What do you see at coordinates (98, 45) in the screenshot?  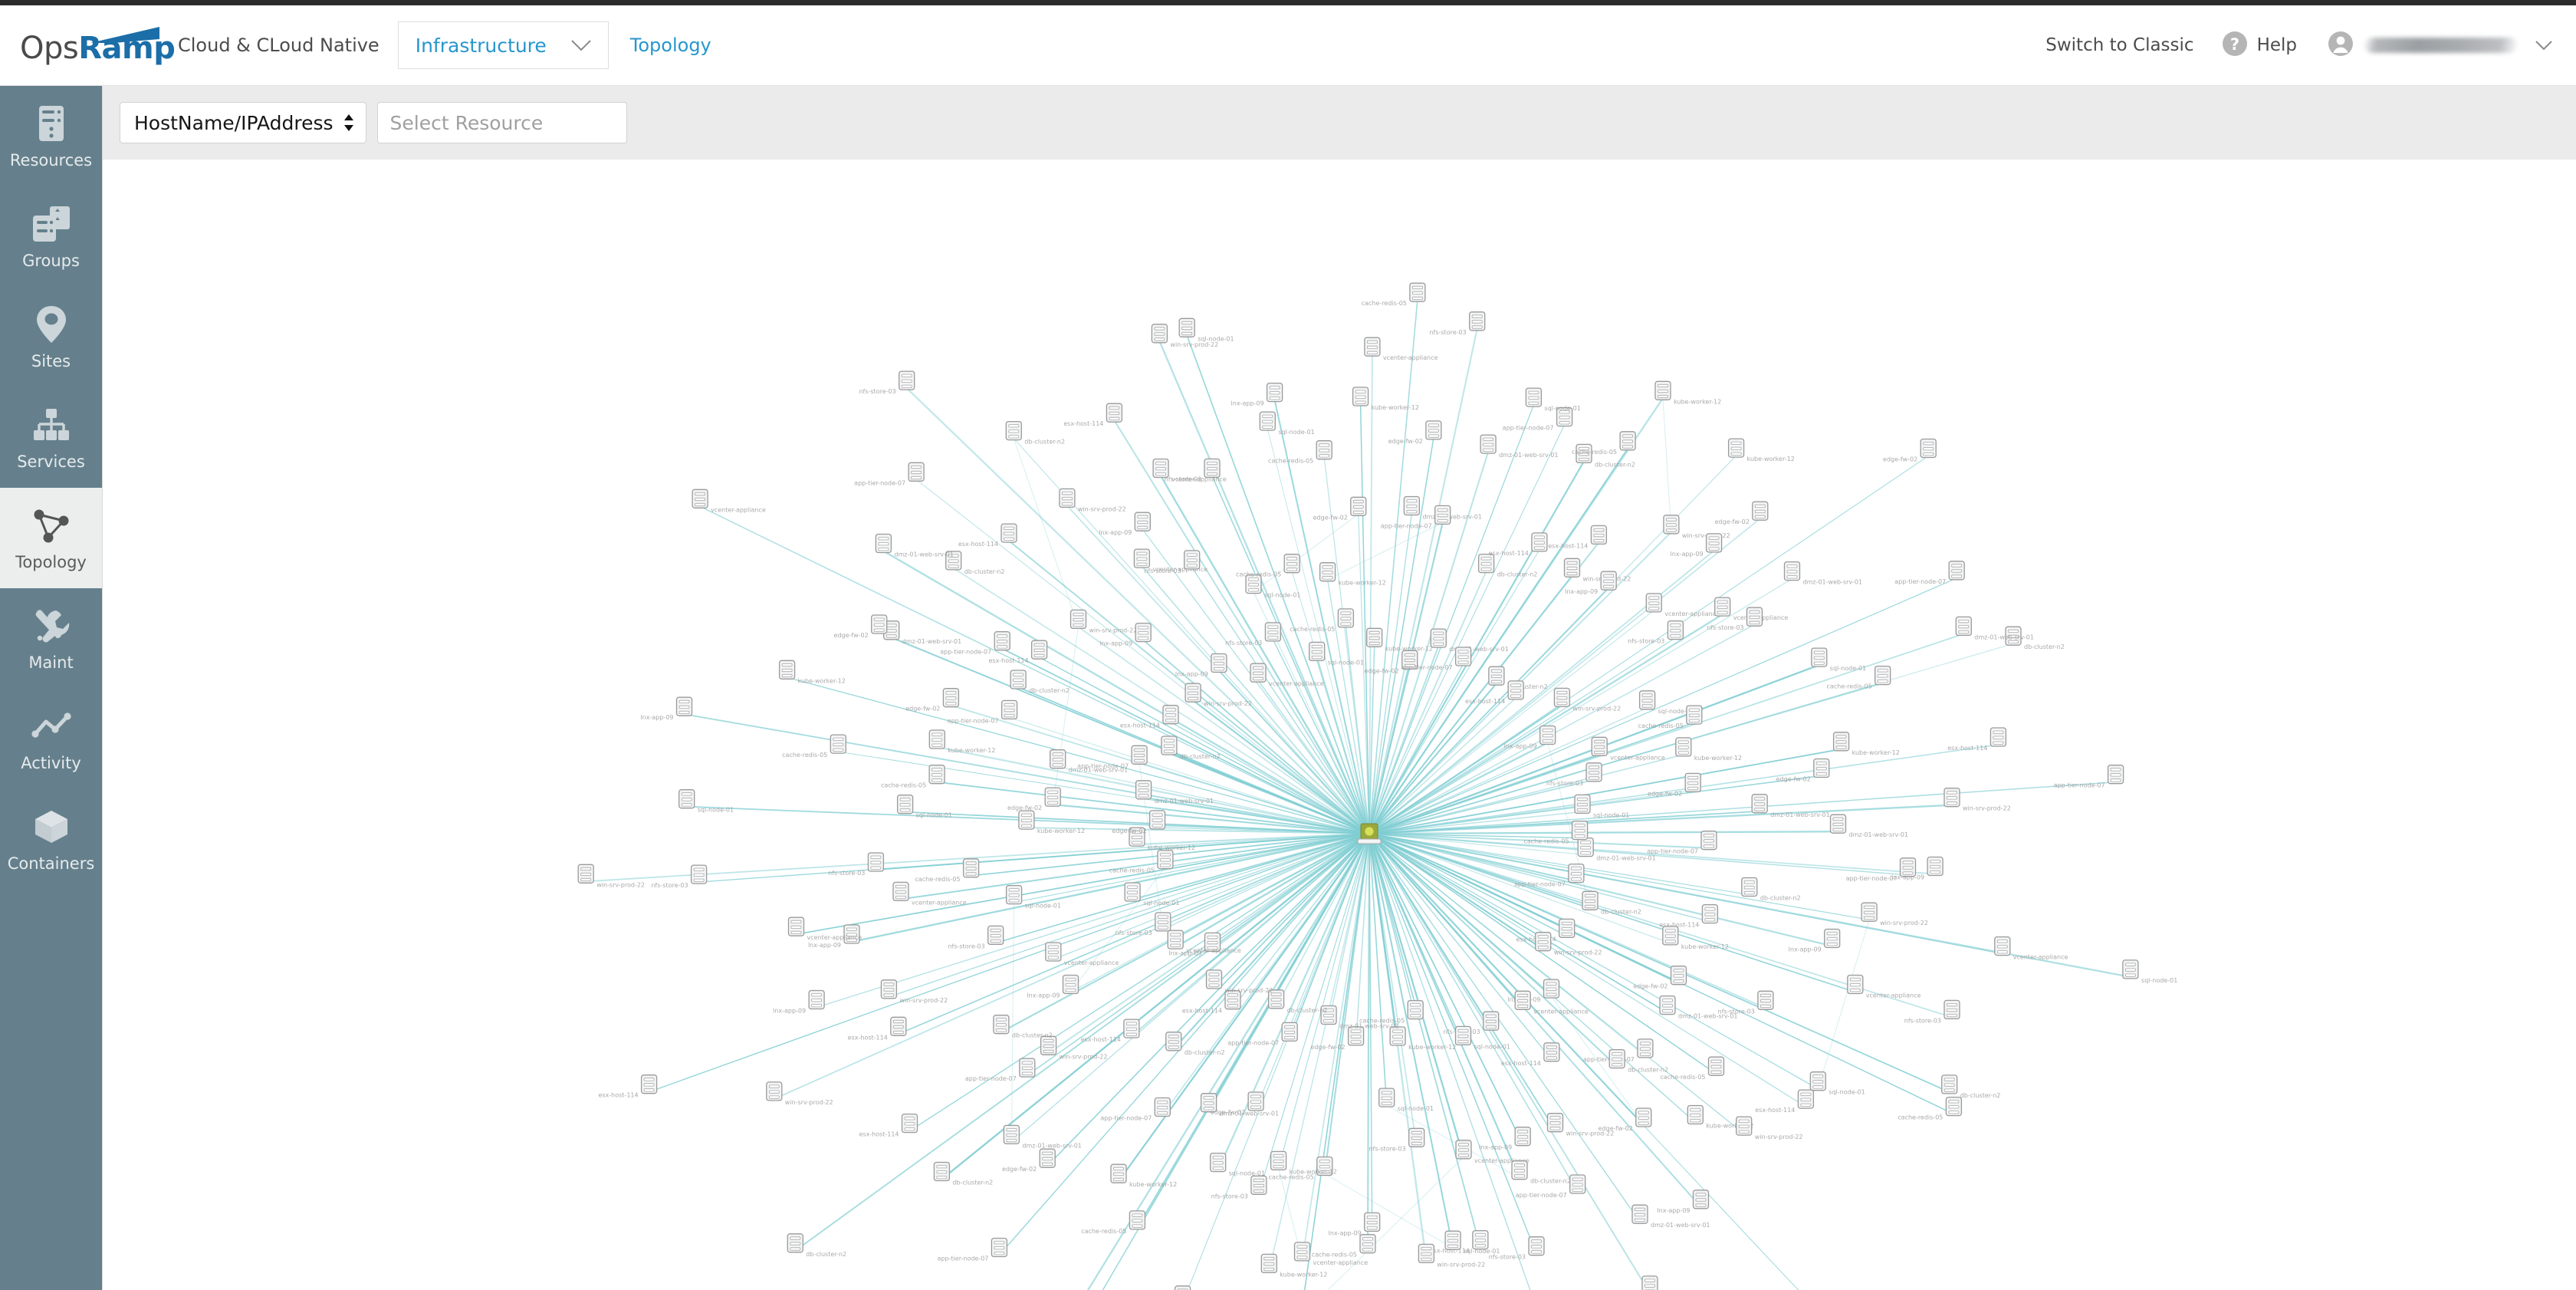 I see `opsramp-logo: OpsRamp` at bounding box center [98, 45].